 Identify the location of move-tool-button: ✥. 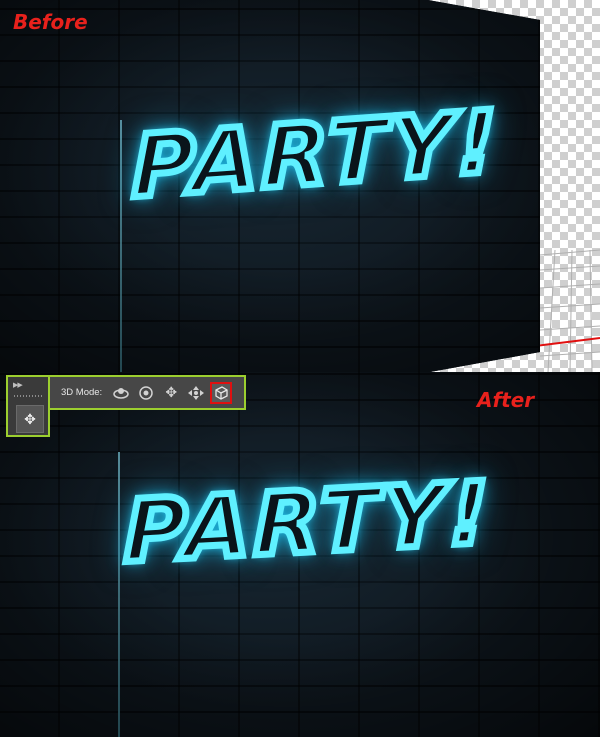
(30, 419).